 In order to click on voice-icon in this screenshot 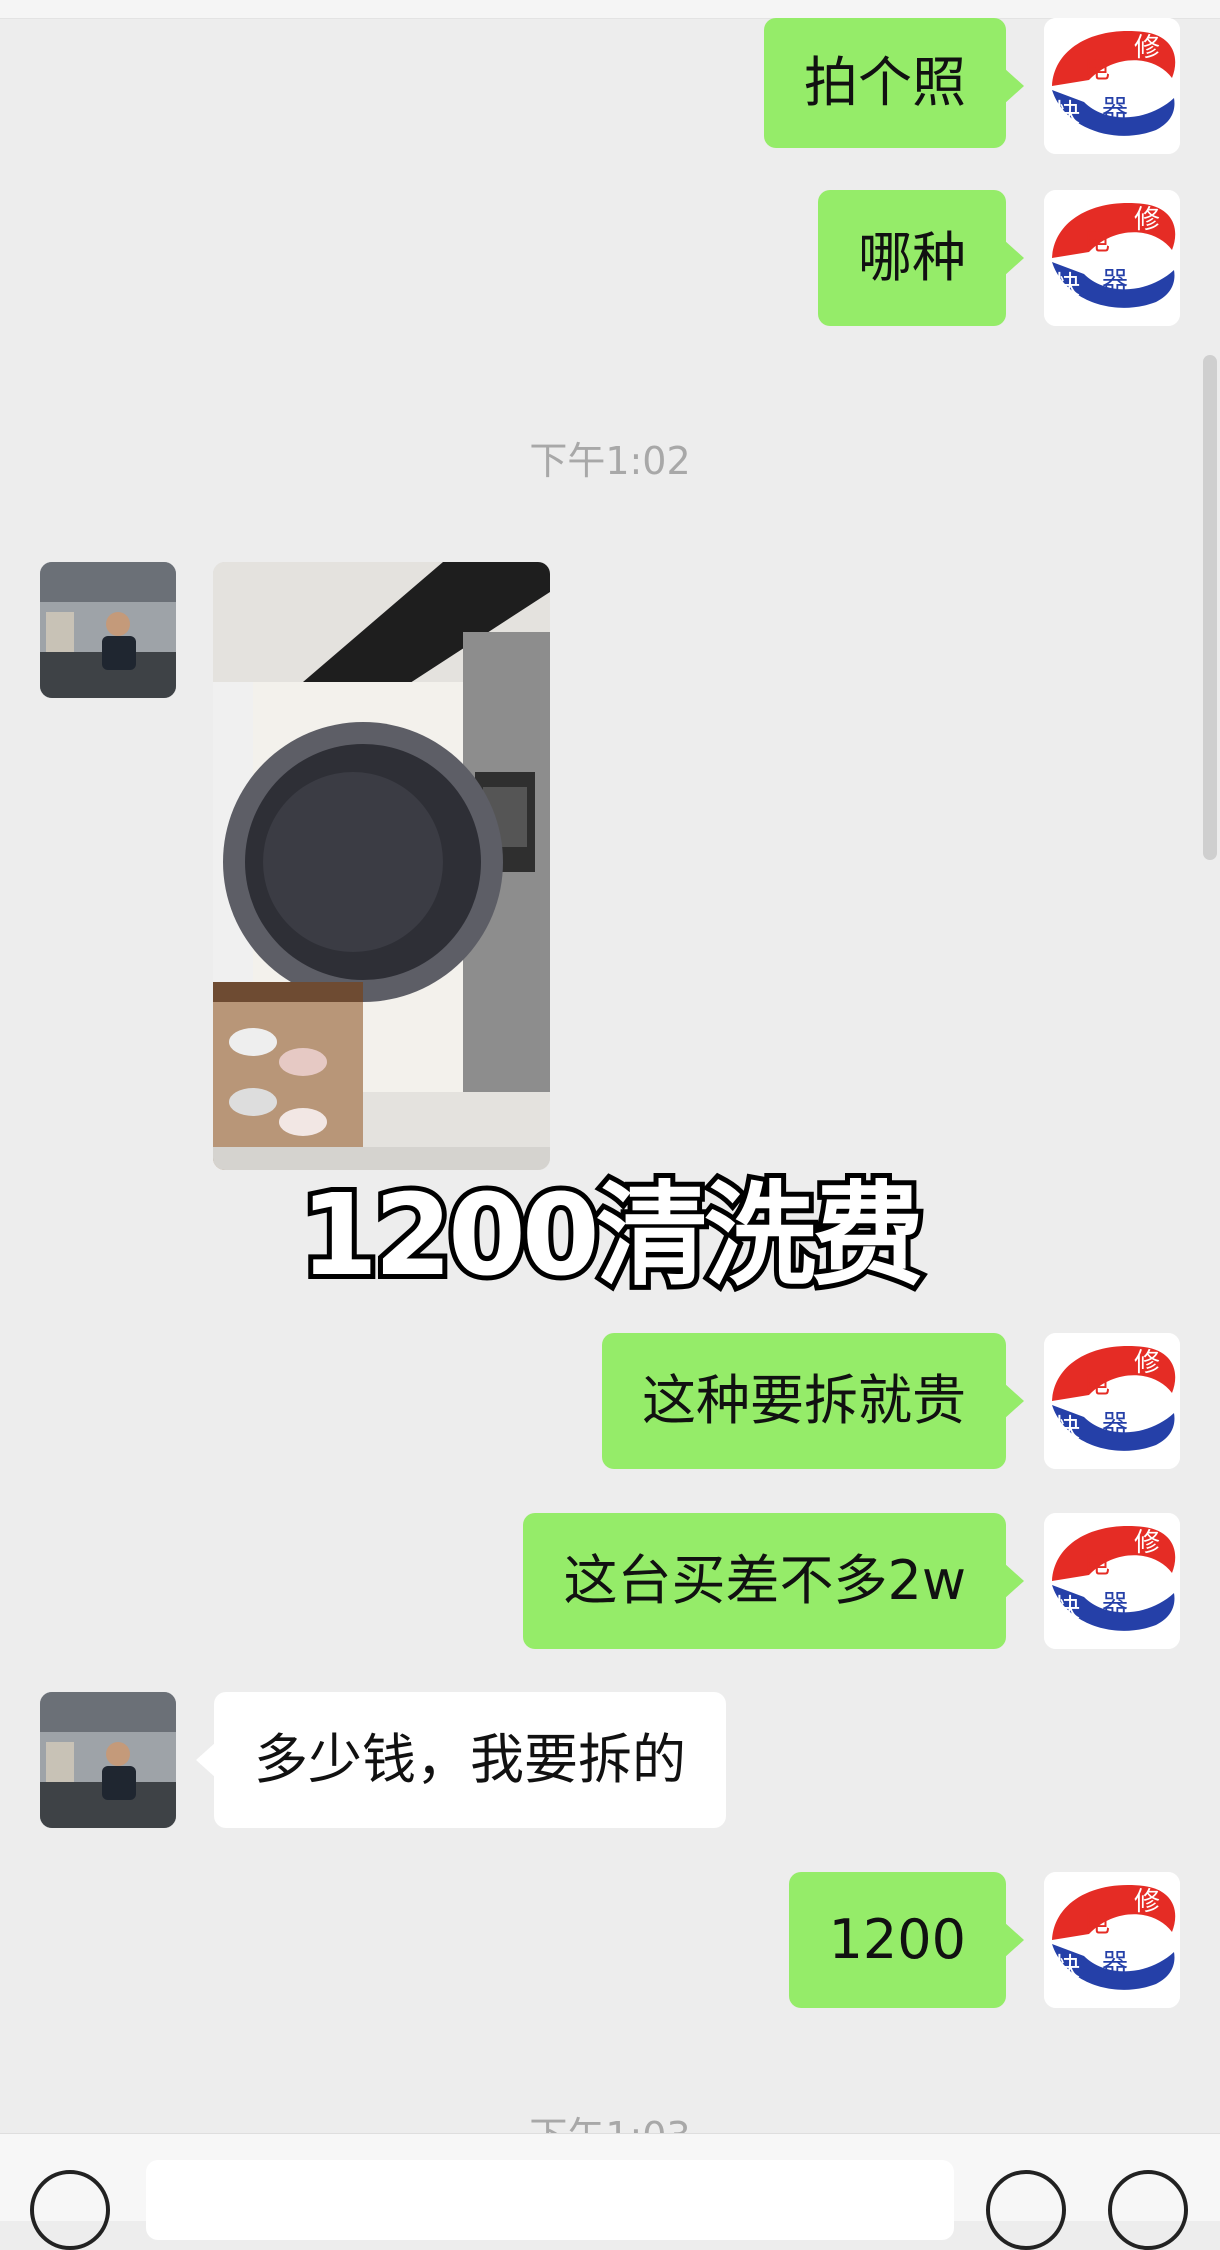, I will do `click(70, 2210)`.